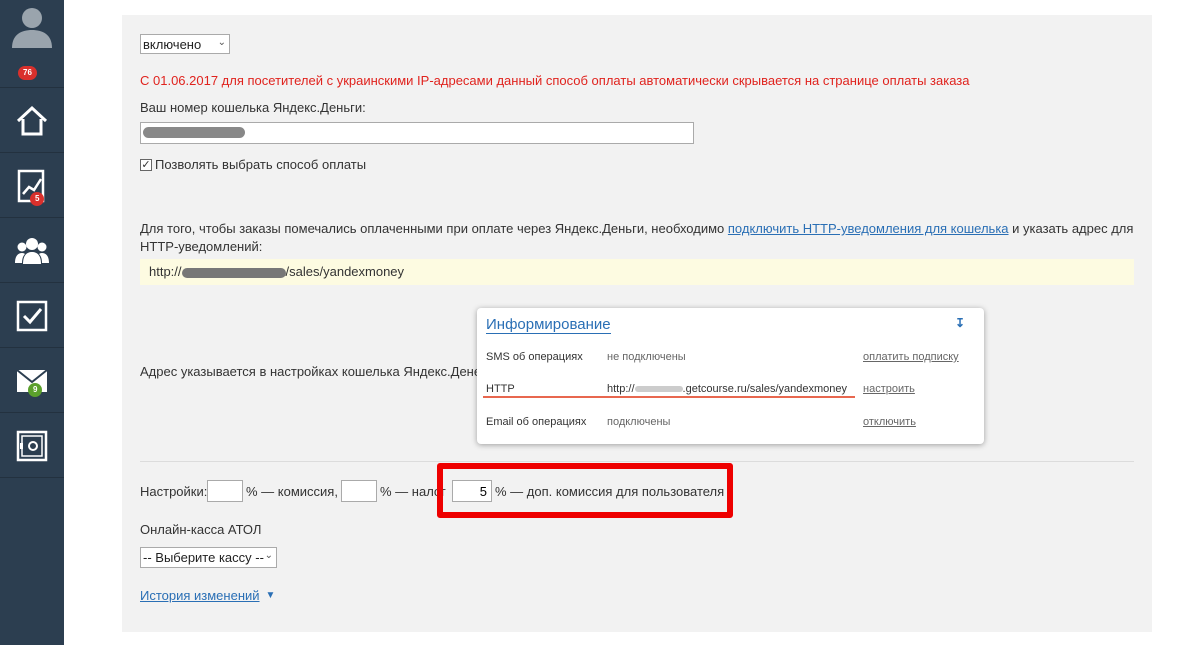  What do you see at coordinates (637, 461) in the screenshot?
I see `divider` at bounding box center [637, 461].